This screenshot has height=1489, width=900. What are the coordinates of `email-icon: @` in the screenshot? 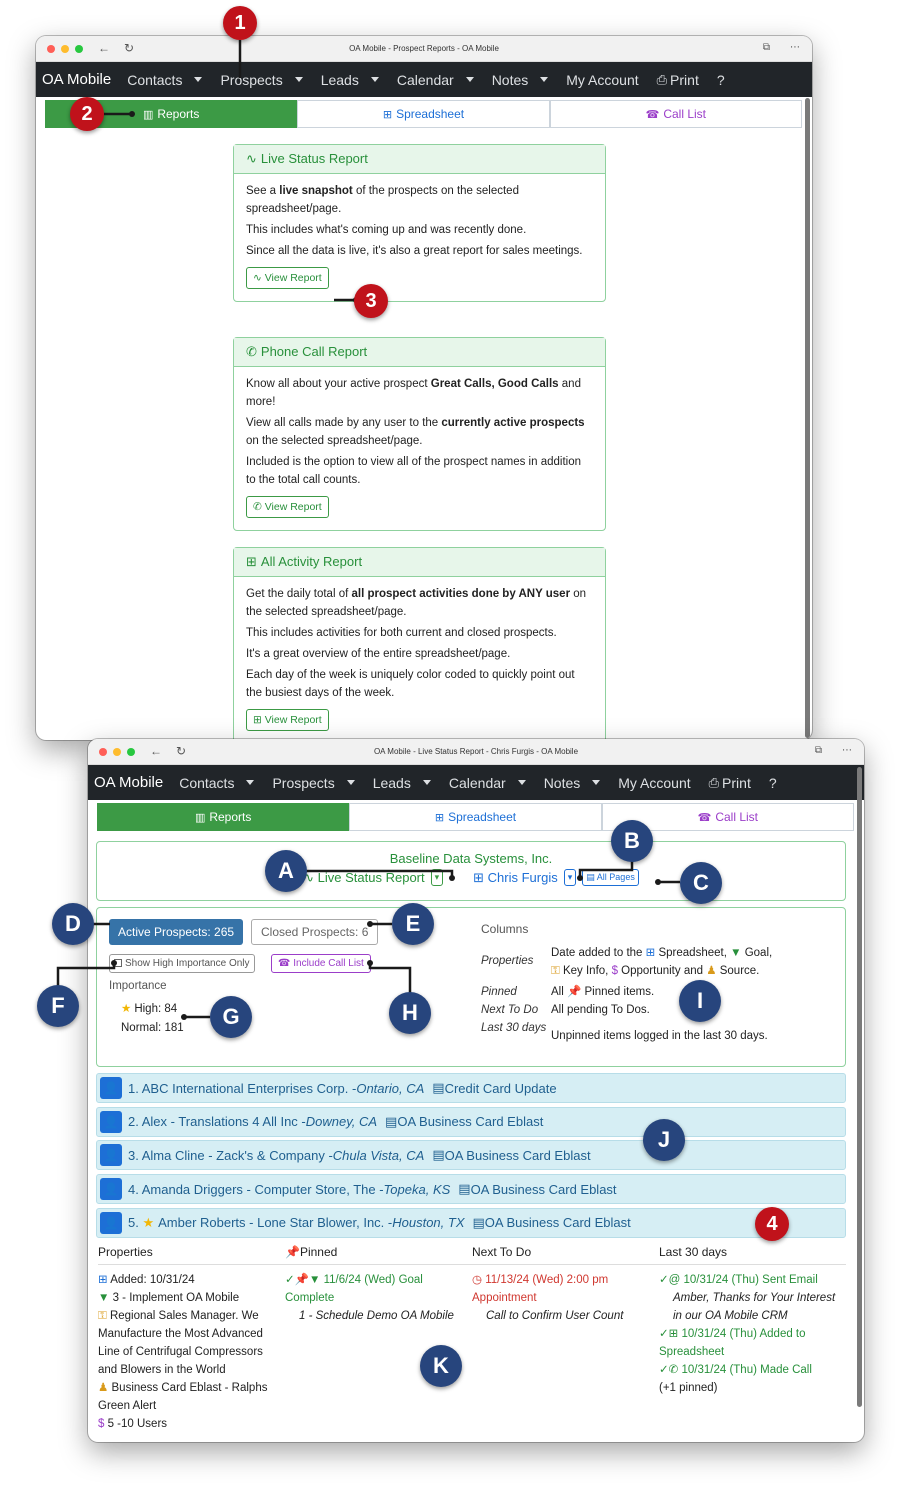 It's located at (676, 1280).